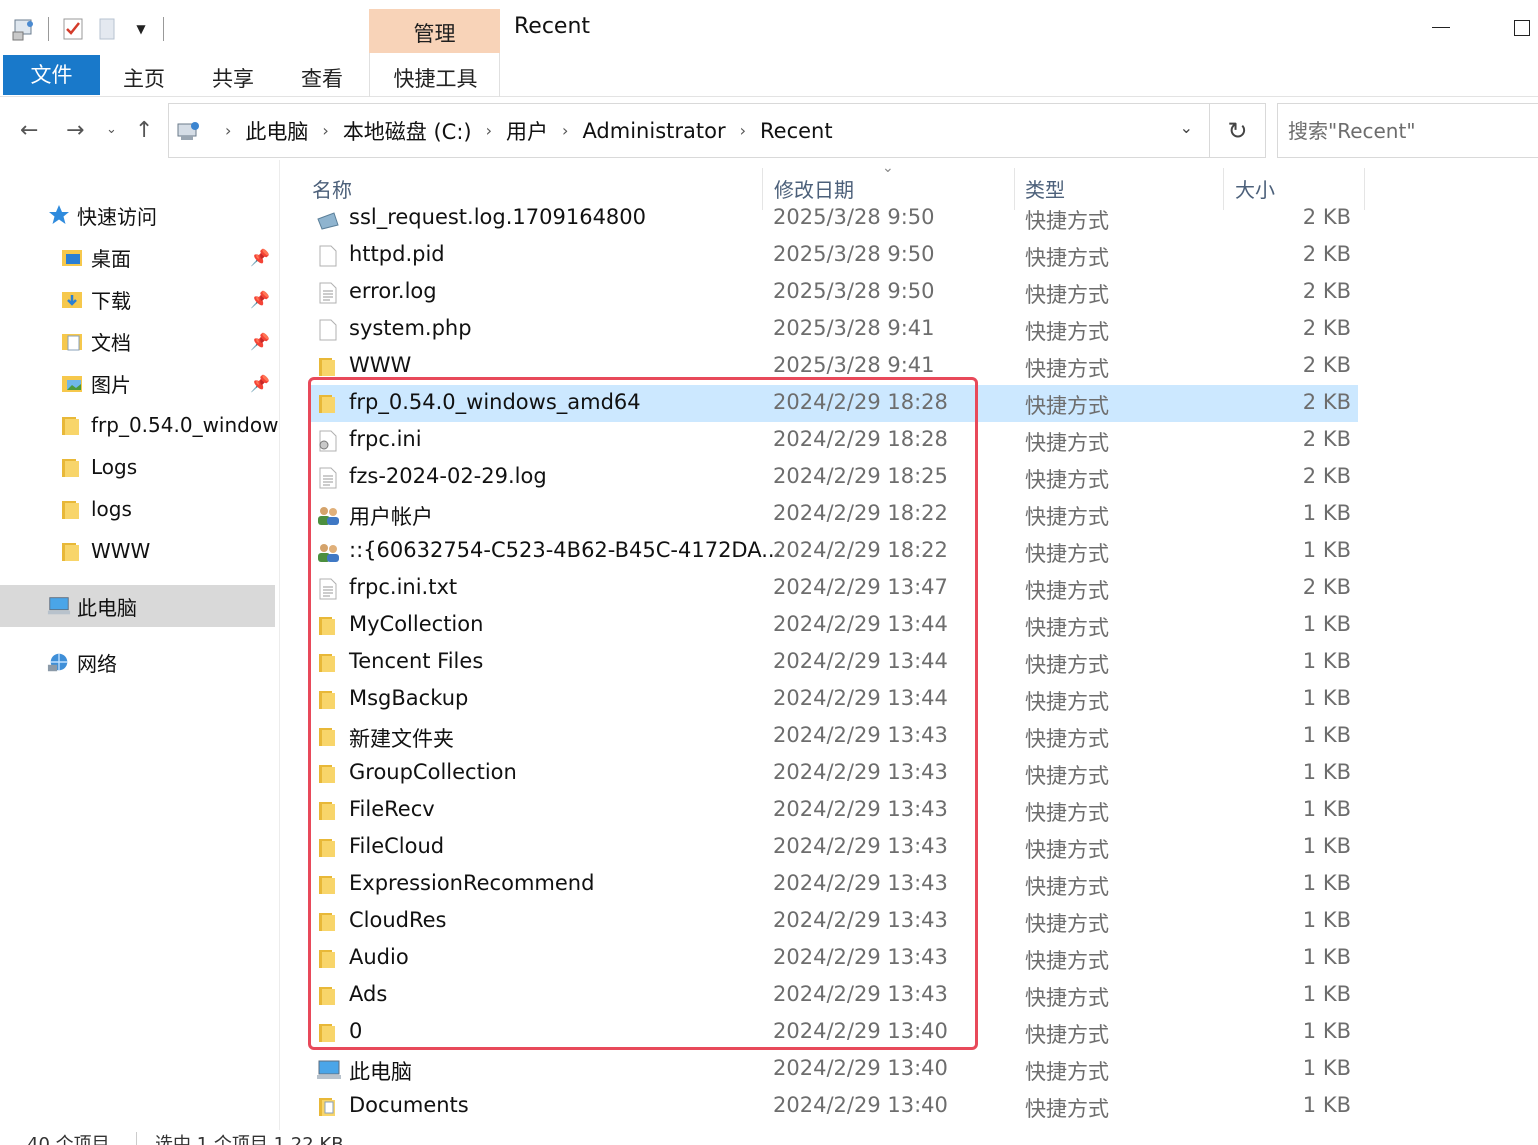 Image resolution: width=1538 pixels, height=1145 pixels. Describe the element at coordinates (144, 130) in the screenshot. I see `up-arrow-icon: ↑` at that location.